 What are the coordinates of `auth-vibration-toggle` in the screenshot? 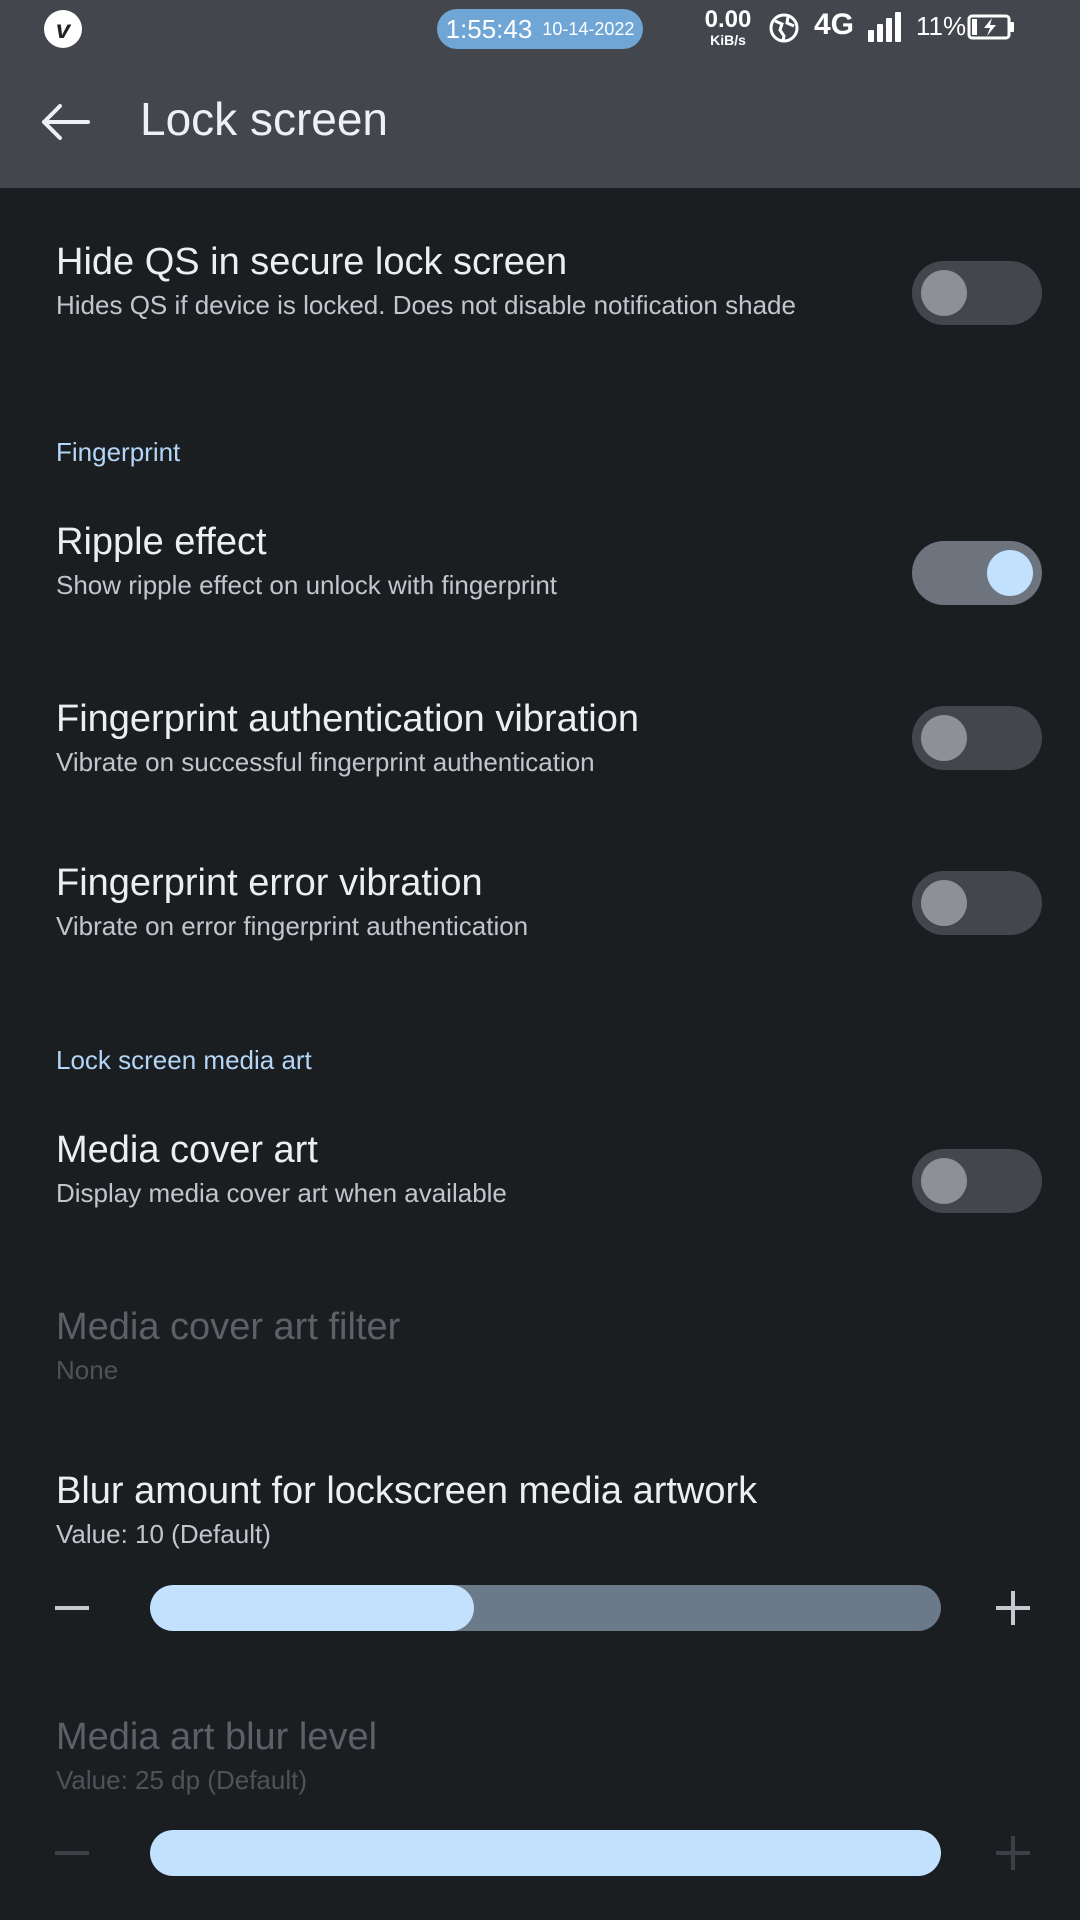 It's located at (977, 738).